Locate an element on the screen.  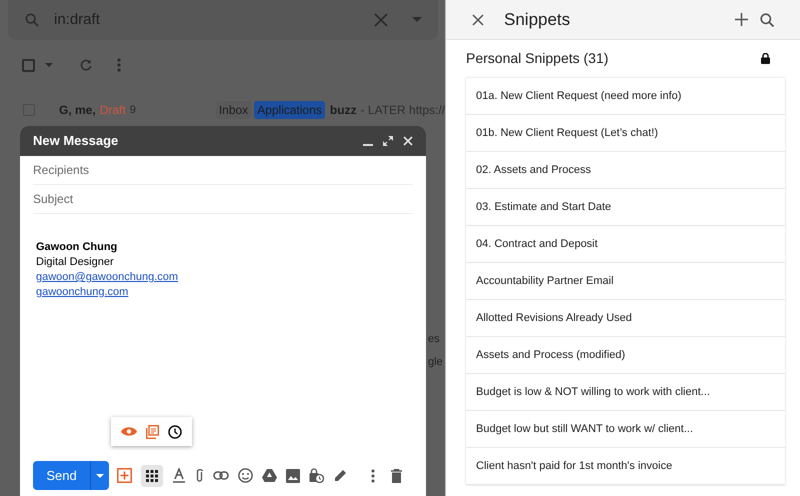
section-heading: Personal Snippets (31) is located at coordinates (538, 58).